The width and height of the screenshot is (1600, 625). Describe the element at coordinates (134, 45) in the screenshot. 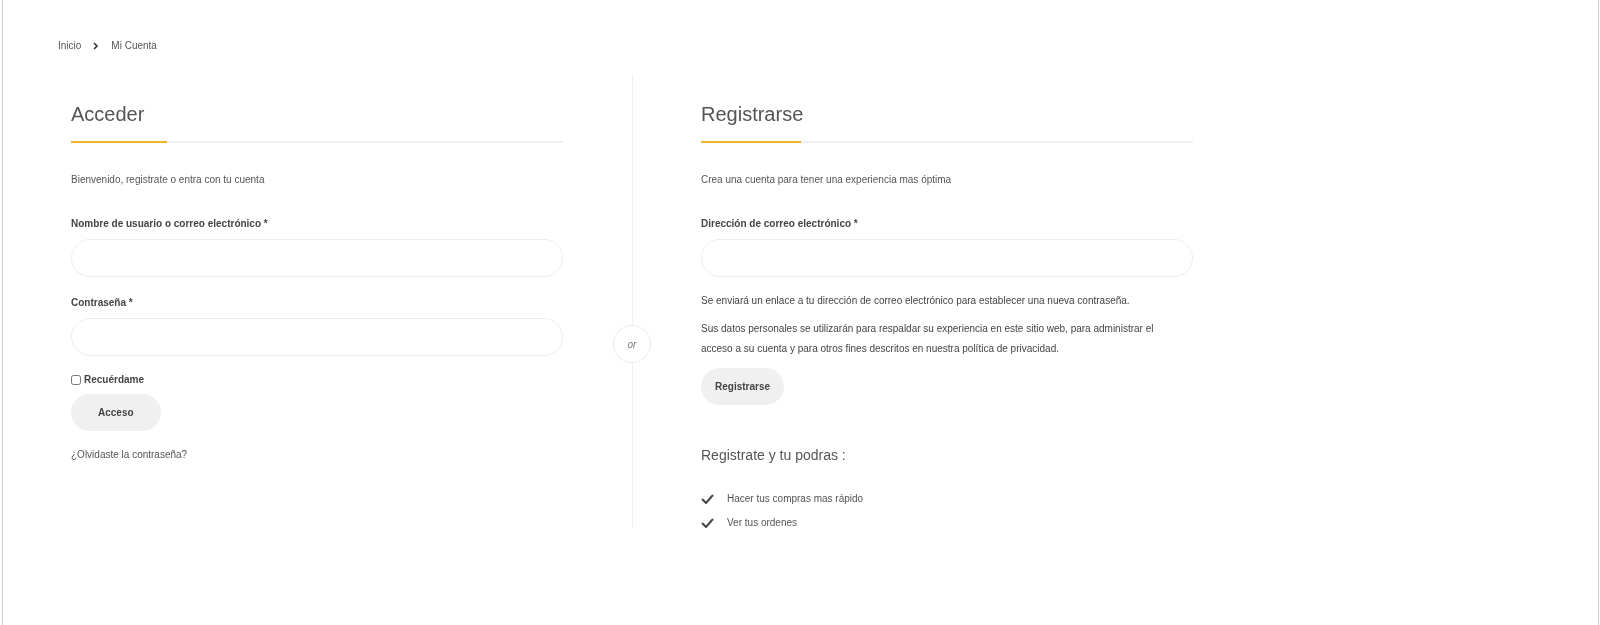

I see `breadcrumb-link: Mi Cuenta` at that location.